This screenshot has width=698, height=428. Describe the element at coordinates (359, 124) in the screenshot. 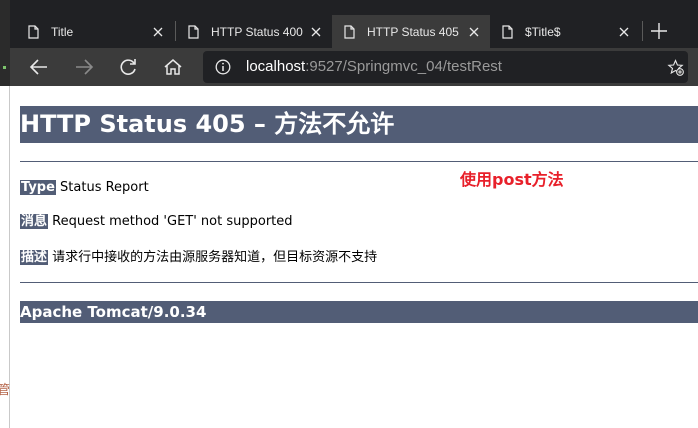

I see `page-title: HTTP Status 405 – 方法不允许` at that location.